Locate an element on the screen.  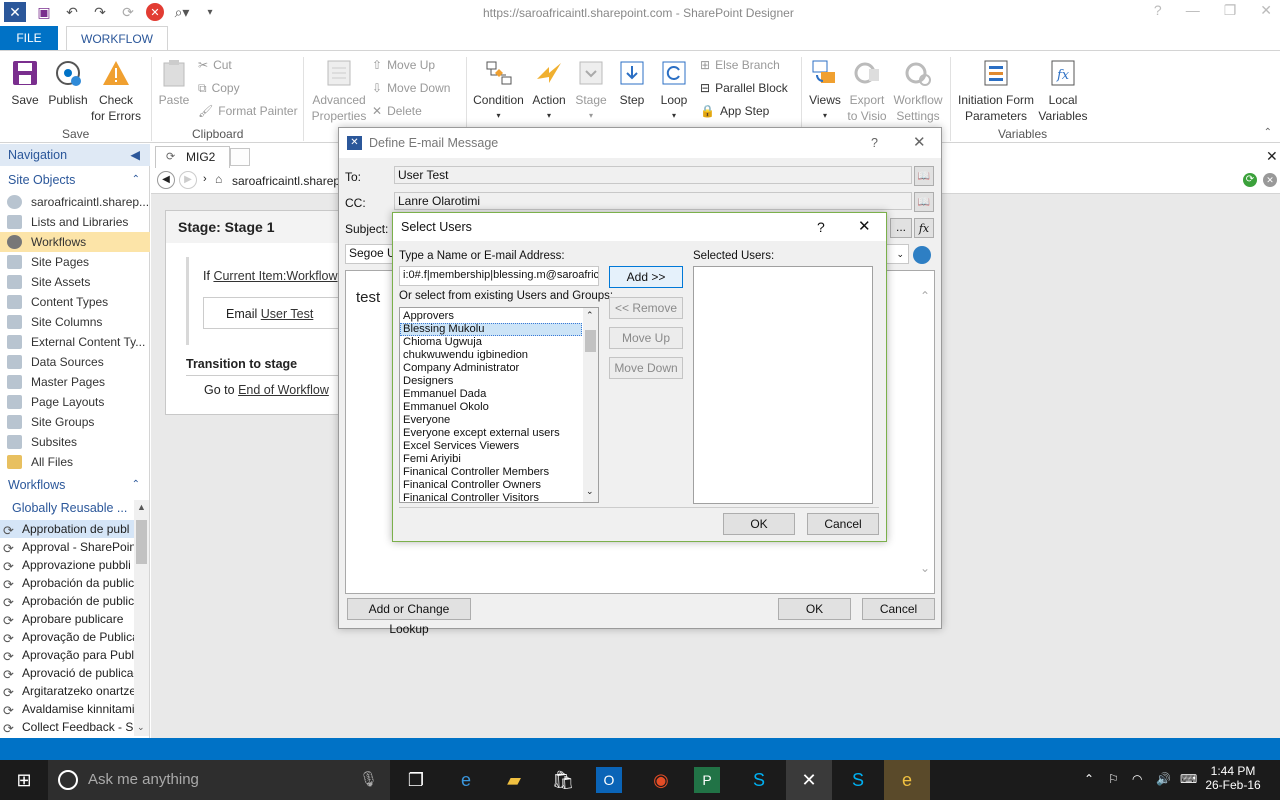
internet-explorer-icon: e is located at coordinates (907, 780).